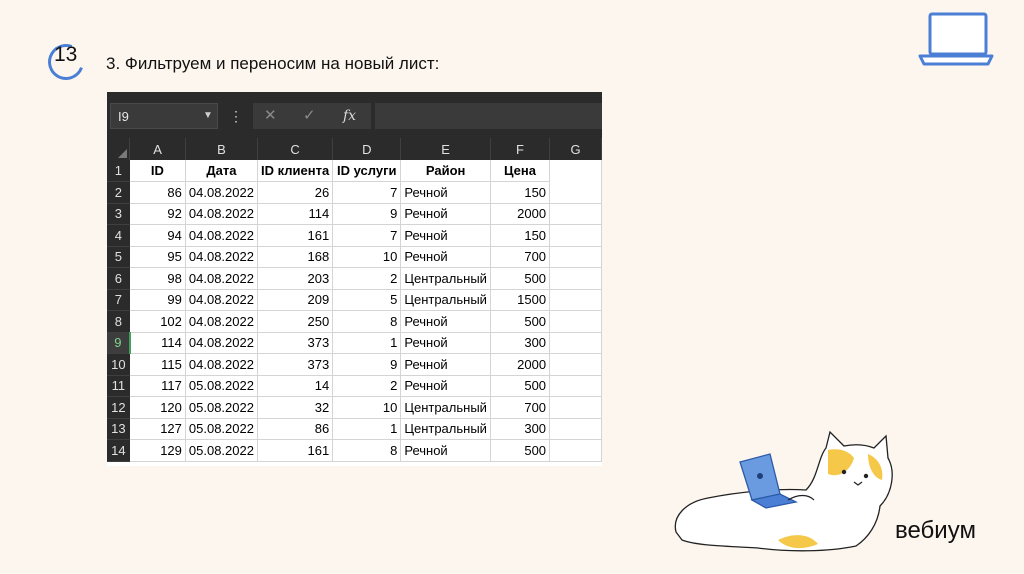 The height and width of the screenshot is (574, 1024). What do you see at coordinates (118, 429) in the screenshot?
I see `row-header: 13` at bounding box center [118, 429].